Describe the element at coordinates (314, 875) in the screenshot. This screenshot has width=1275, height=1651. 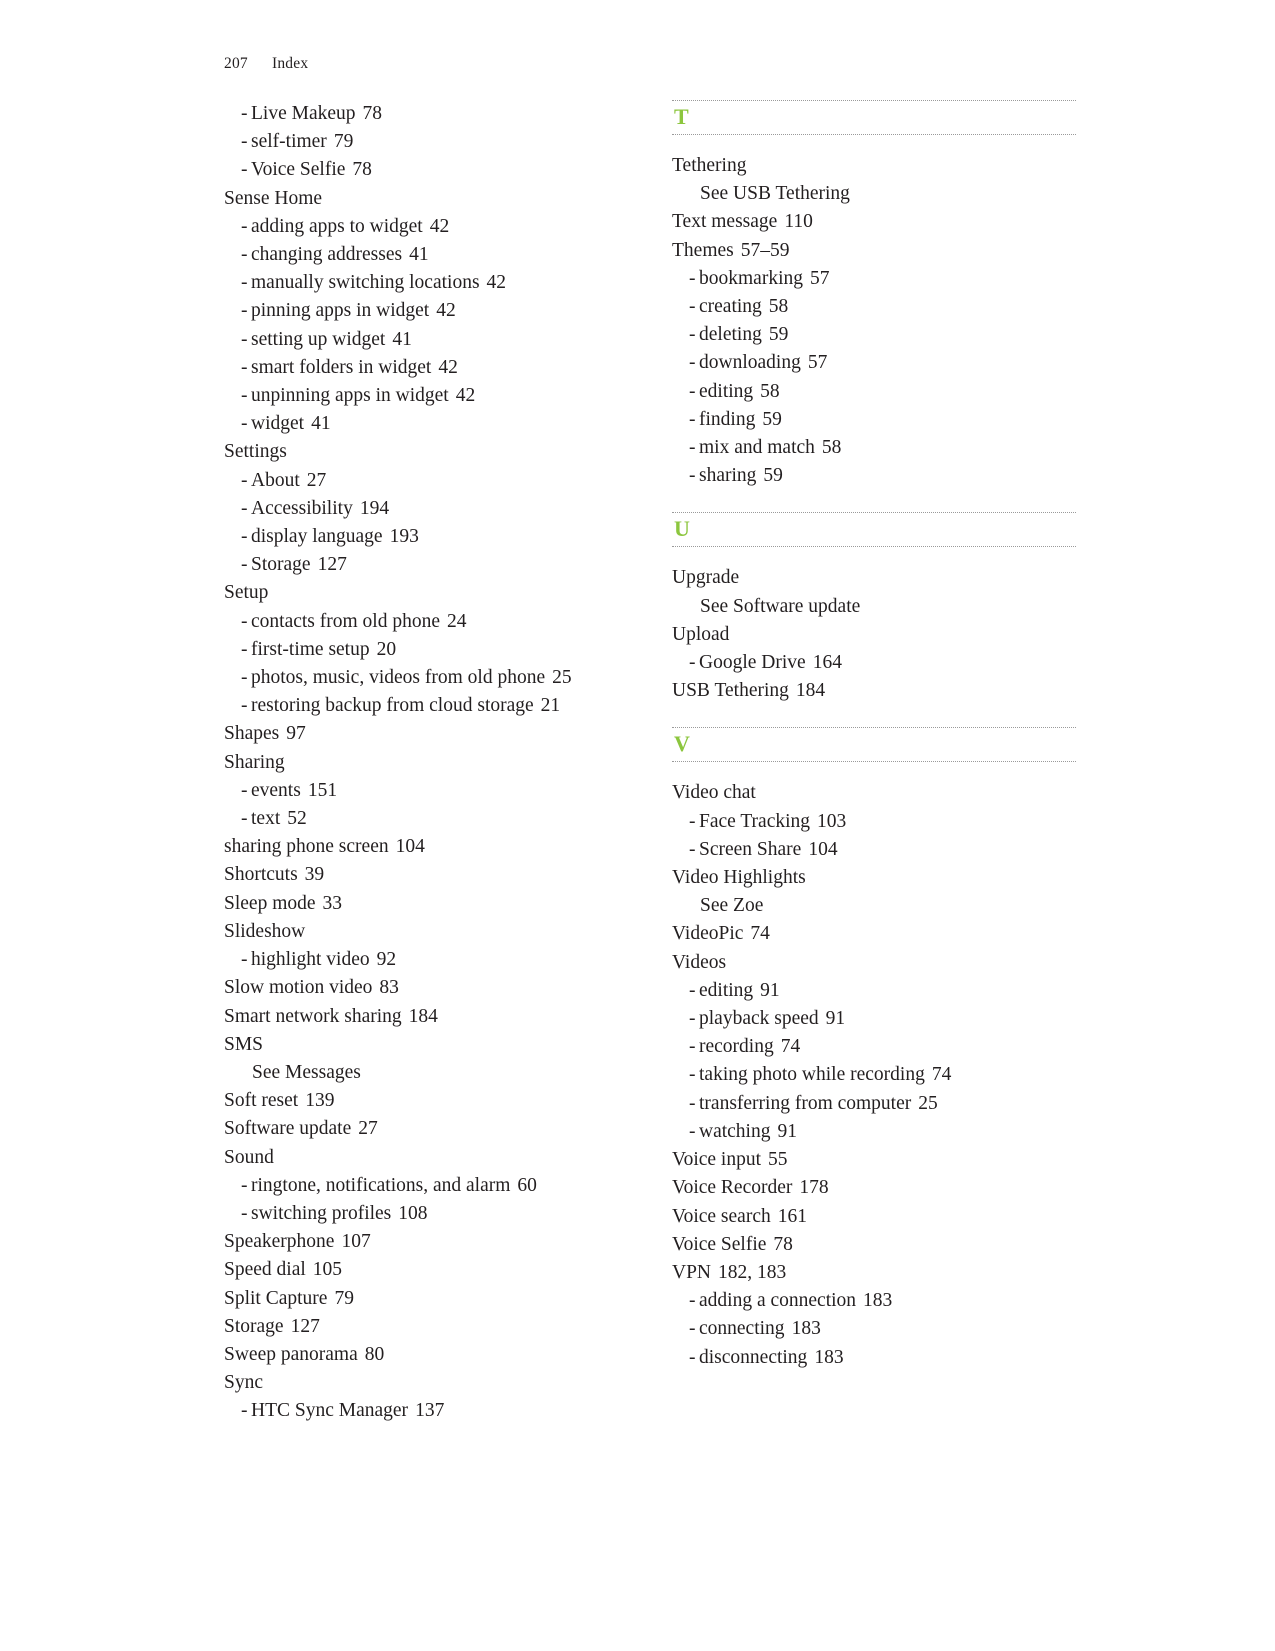
I see `entry-page-number: 39` at that location.